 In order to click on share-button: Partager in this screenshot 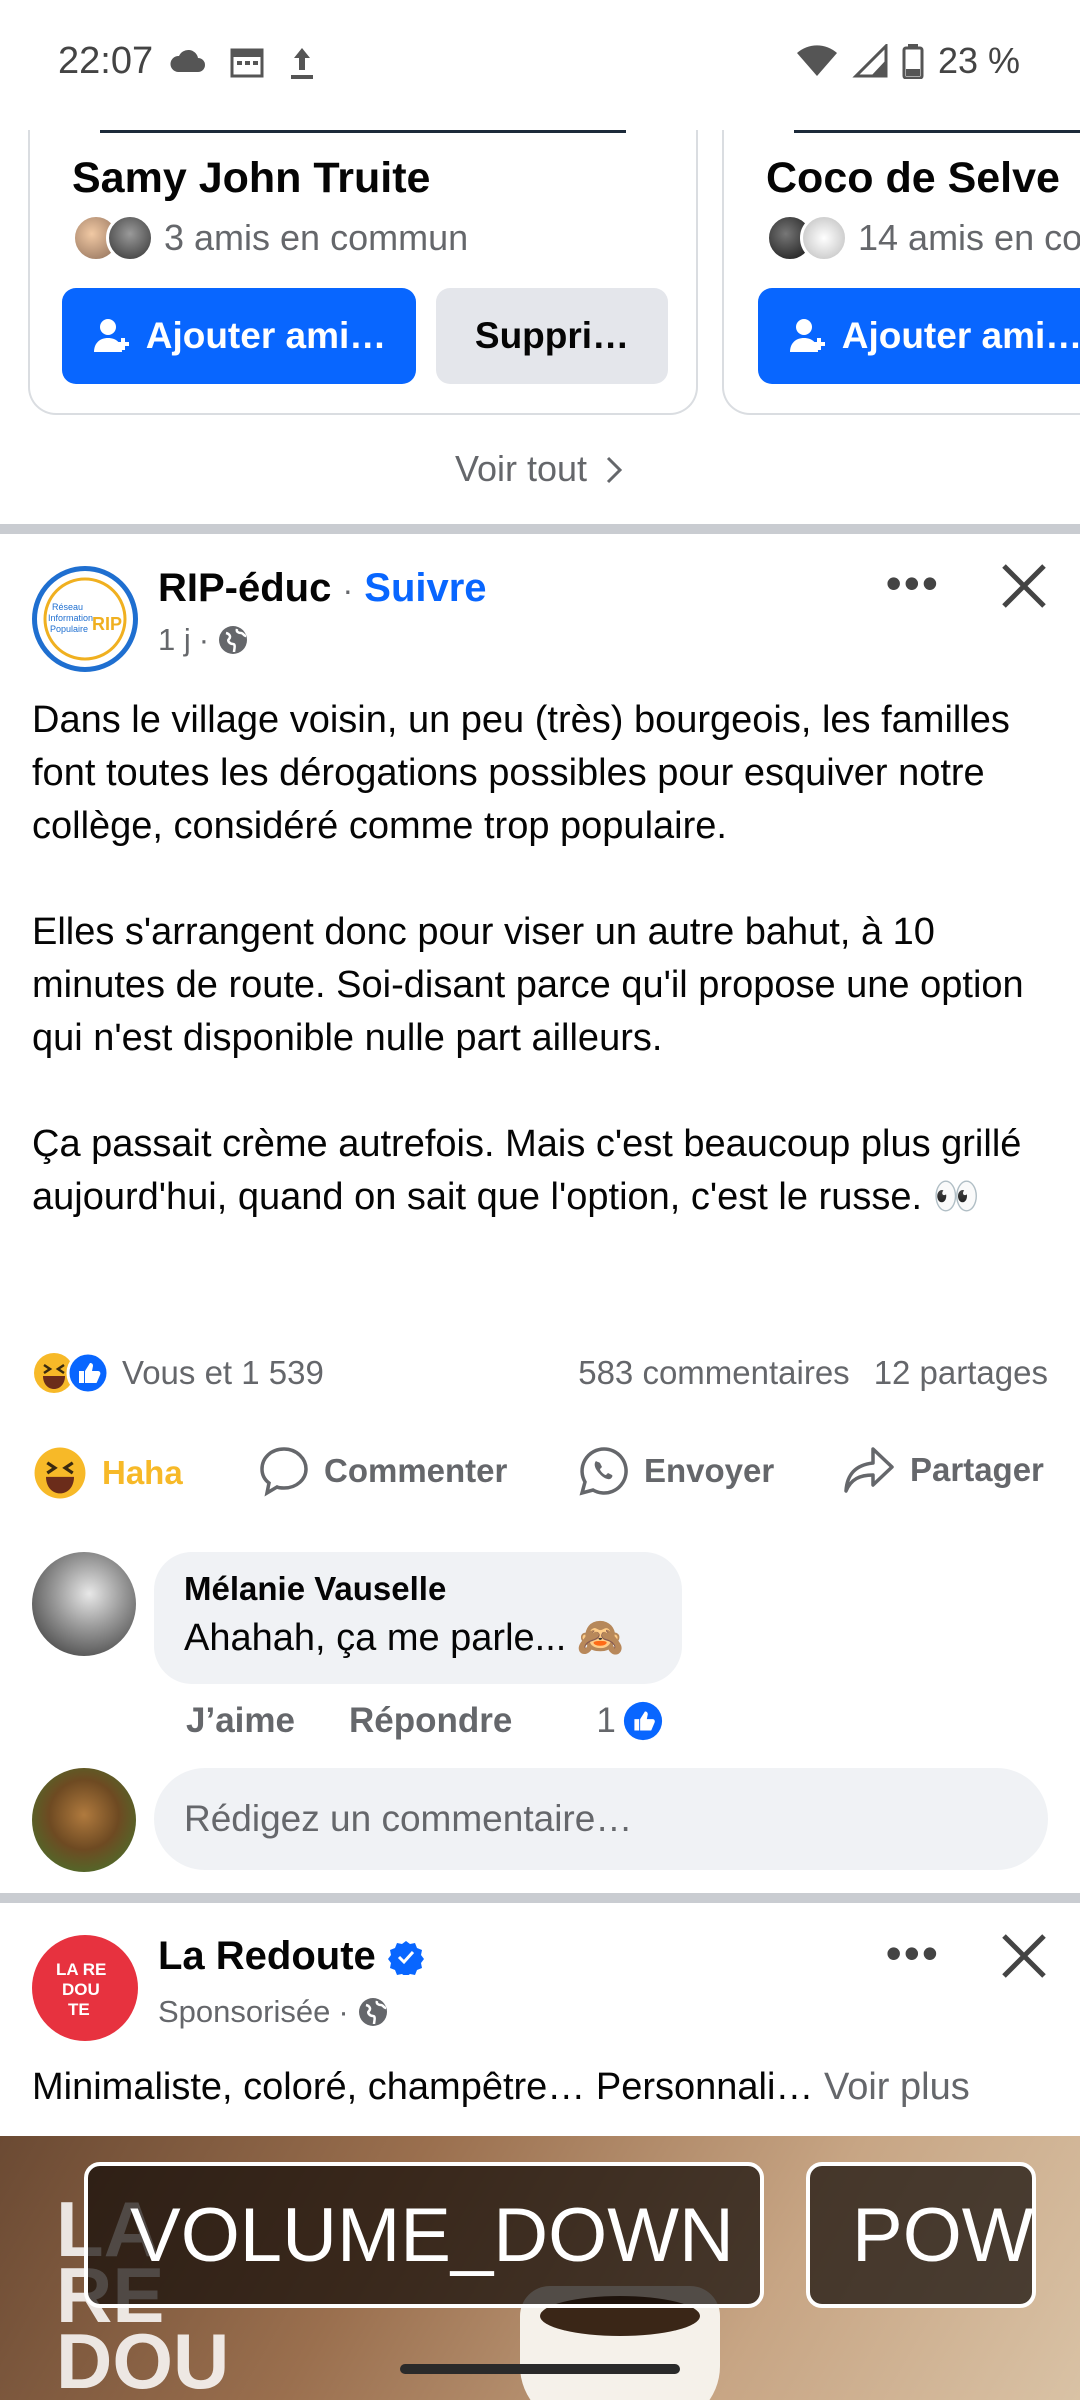, I will do `click(943, 1470)`.